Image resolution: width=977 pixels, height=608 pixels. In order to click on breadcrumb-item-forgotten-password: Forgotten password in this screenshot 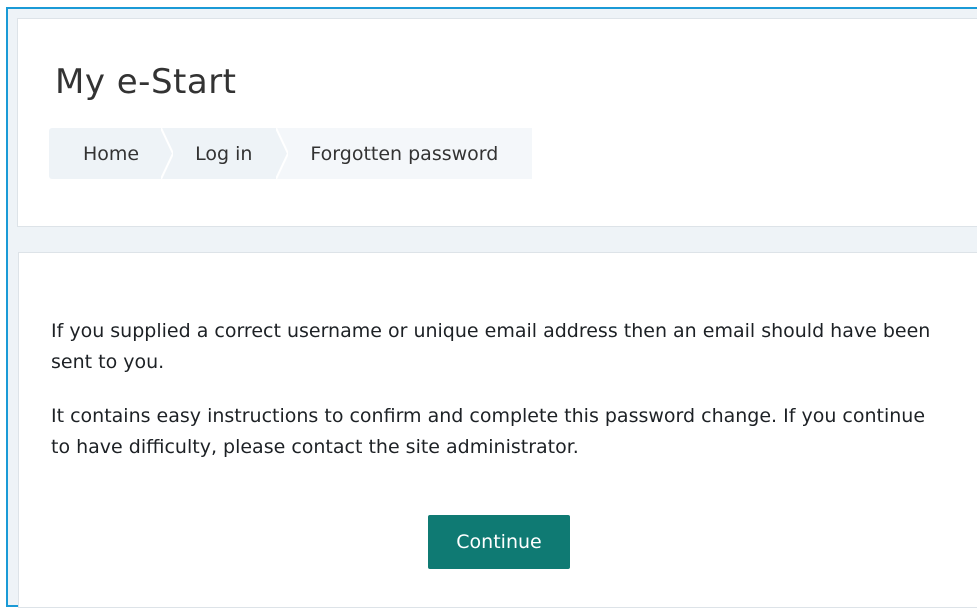, I will do `click(404, 153)`.